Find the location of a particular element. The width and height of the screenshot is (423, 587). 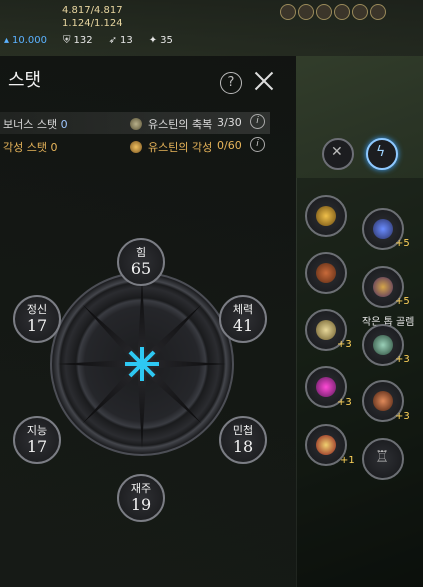

skill-tab-button: ϟ is located at coordinates (382, 154).